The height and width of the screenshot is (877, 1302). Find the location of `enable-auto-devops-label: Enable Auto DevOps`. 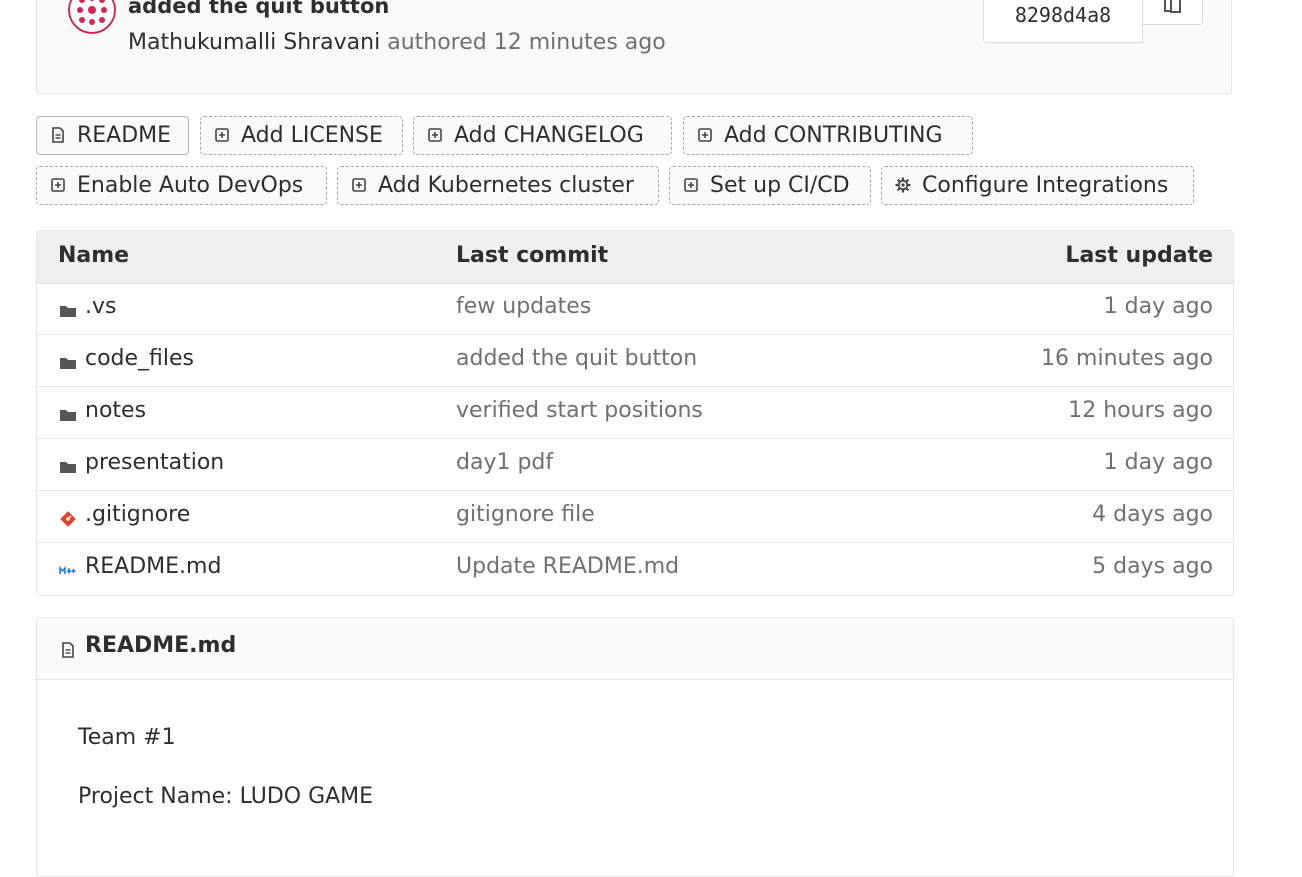

enable-auto-devops-label: Enable Auto DevOps is located at coordinates (190, 185).